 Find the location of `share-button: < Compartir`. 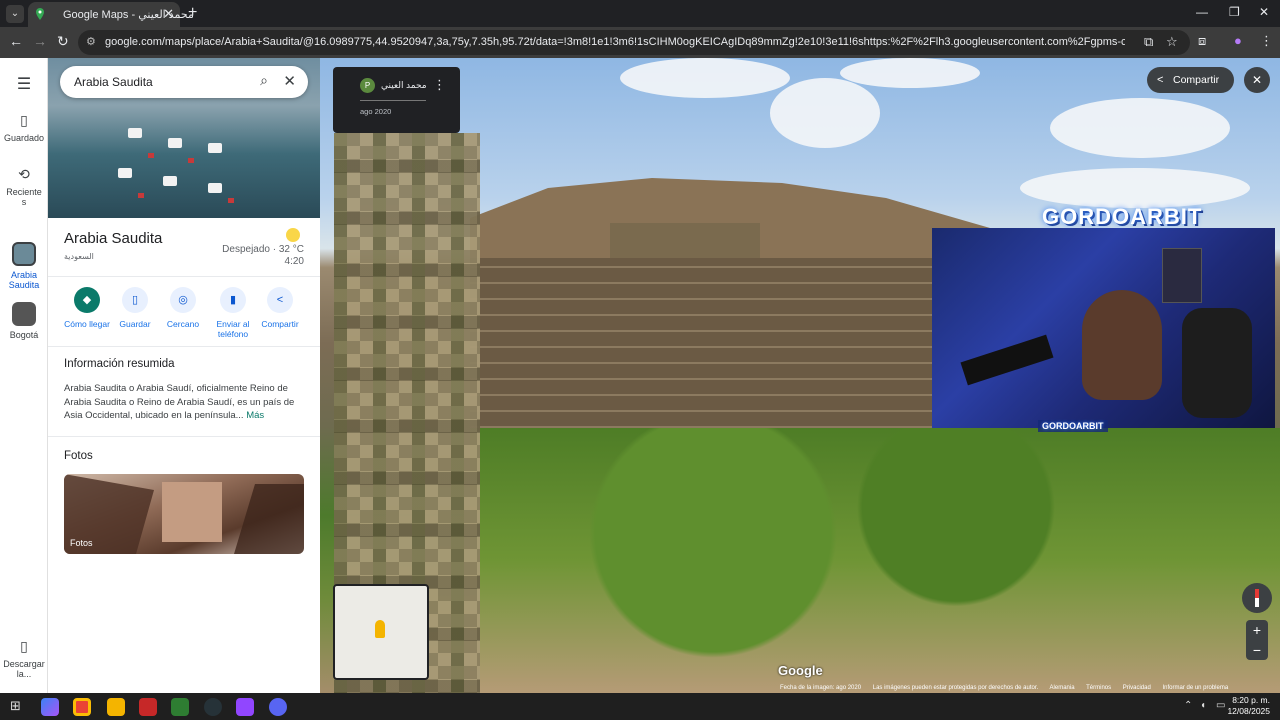

share-button: < Compartir is located at coordinates (280, 308).